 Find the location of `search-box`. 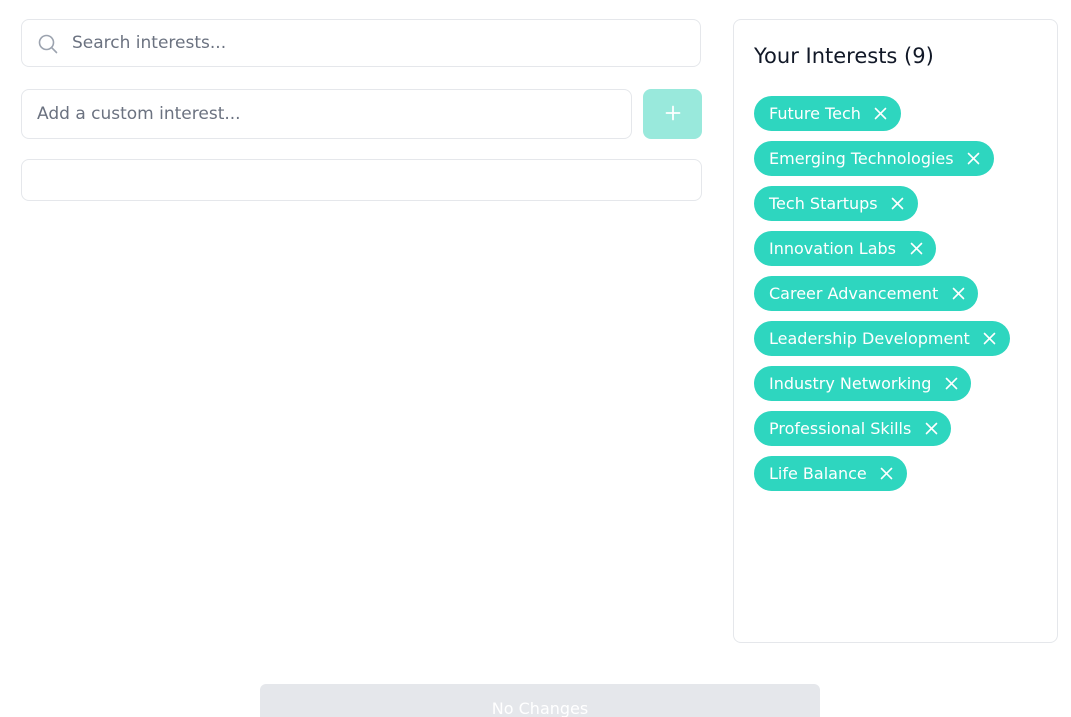

search-box is located at coordinates (361, 43).